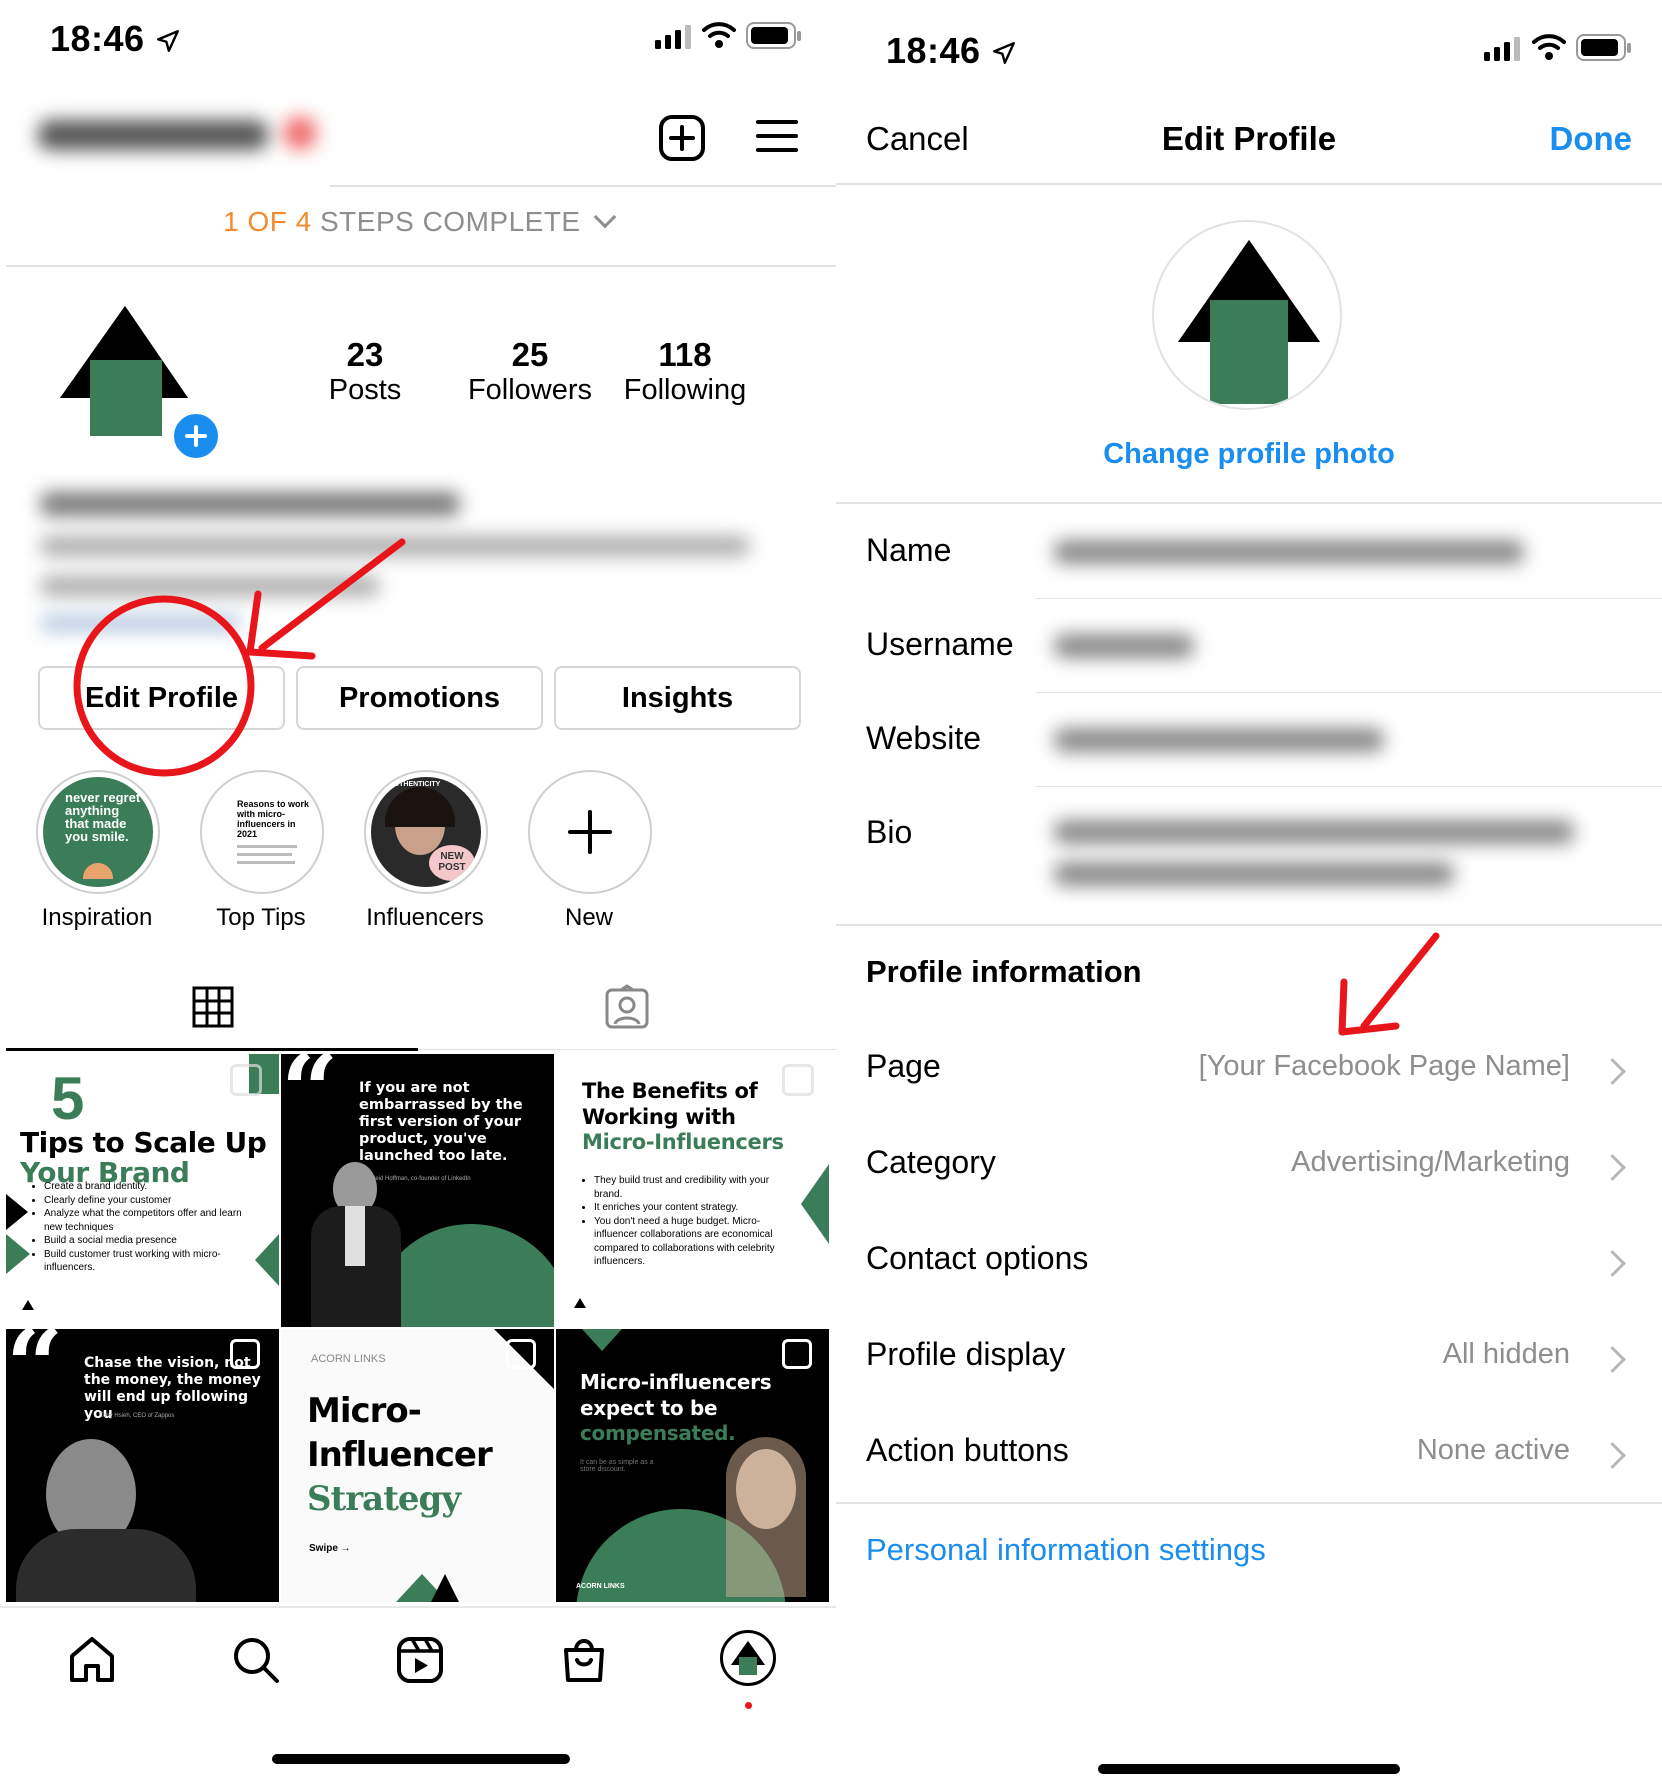  What do you see at coordinates (685, 371) in the screenshot?
I see `following-stat: 118 Following` at bounding box center [685, 371].